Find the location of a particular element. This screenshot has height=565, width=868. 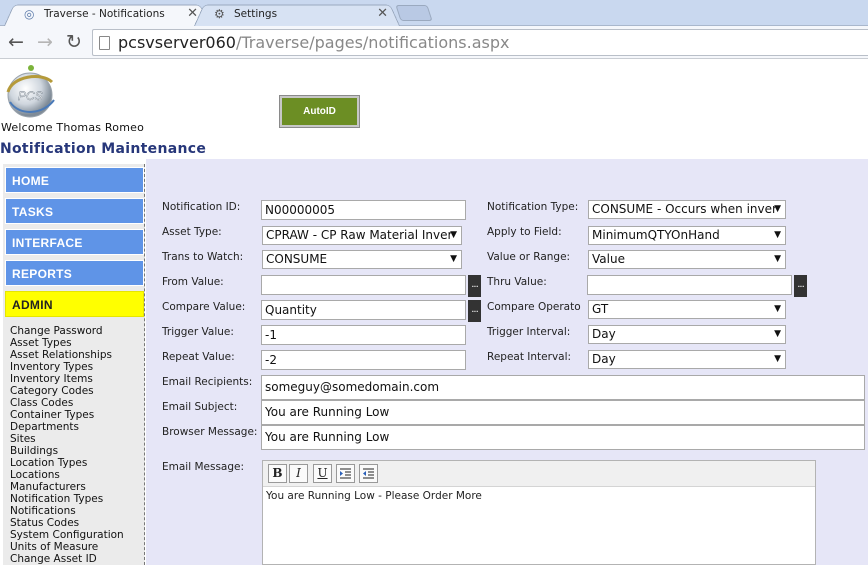

admin-item-category-codes: Category Codes is located at coordinates (67, 391).